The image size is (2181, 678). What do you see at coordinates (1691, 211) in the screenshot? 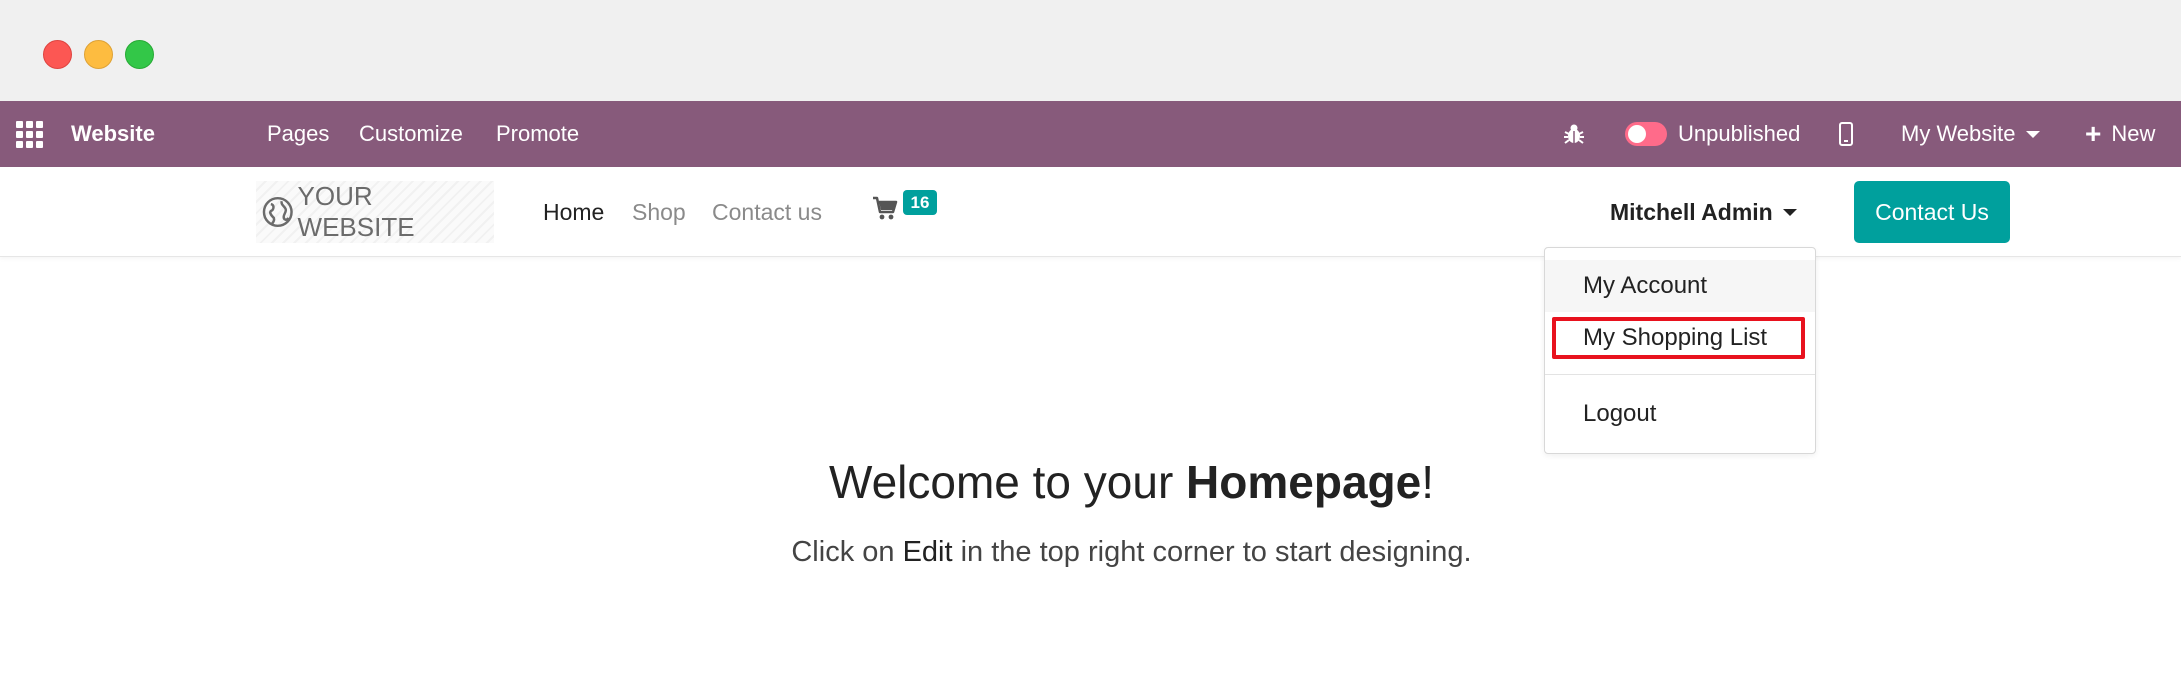
I see `user-name: Mitchell Admin` at bounding box center [1691, 211].